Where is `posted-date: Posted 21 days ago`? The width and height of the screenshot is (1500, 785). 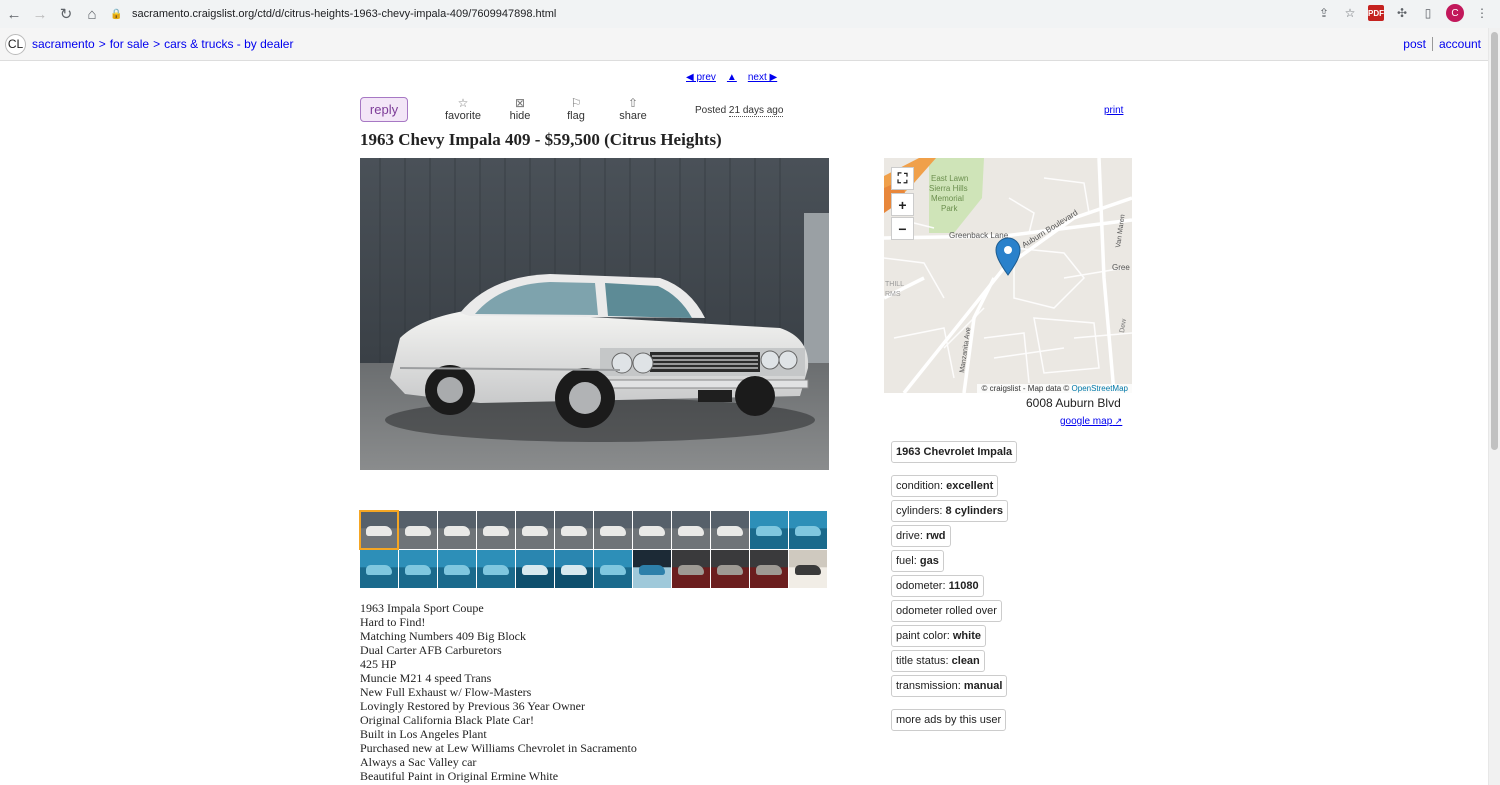
posted-date: Posted 21 days ago is located at coordinates (739, 111).